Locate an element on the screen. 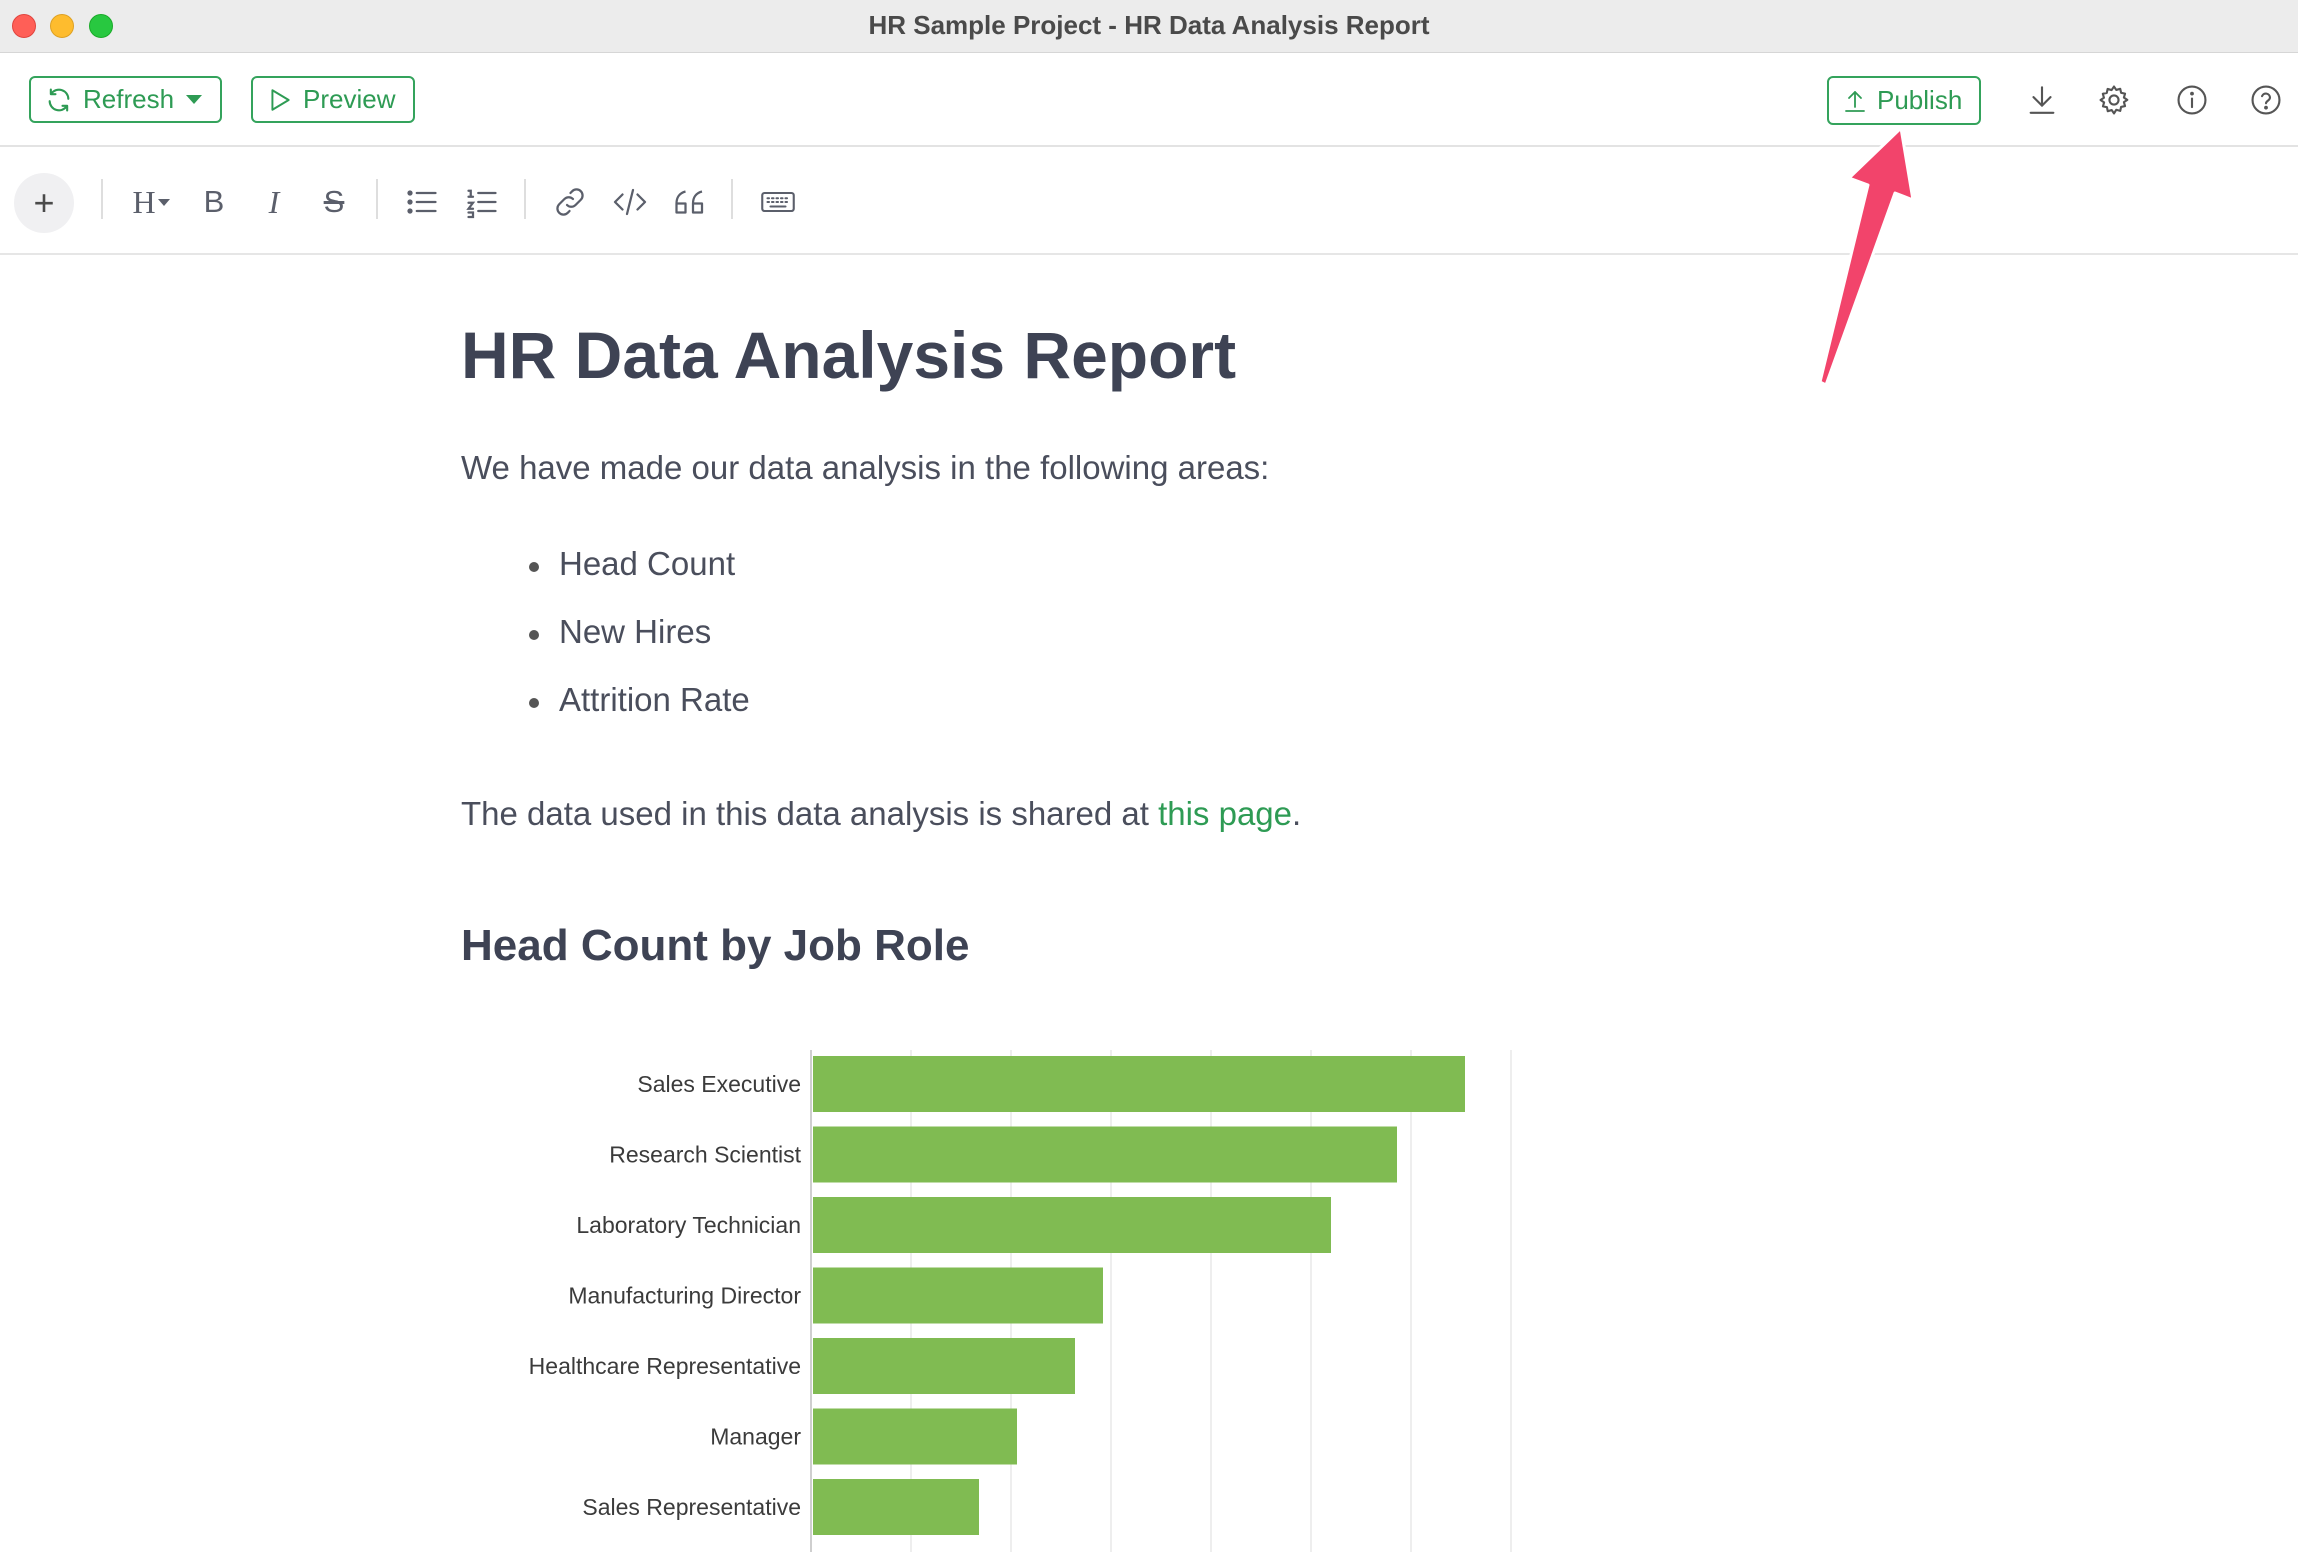  download-icon is located at coordinates (2042, 100).